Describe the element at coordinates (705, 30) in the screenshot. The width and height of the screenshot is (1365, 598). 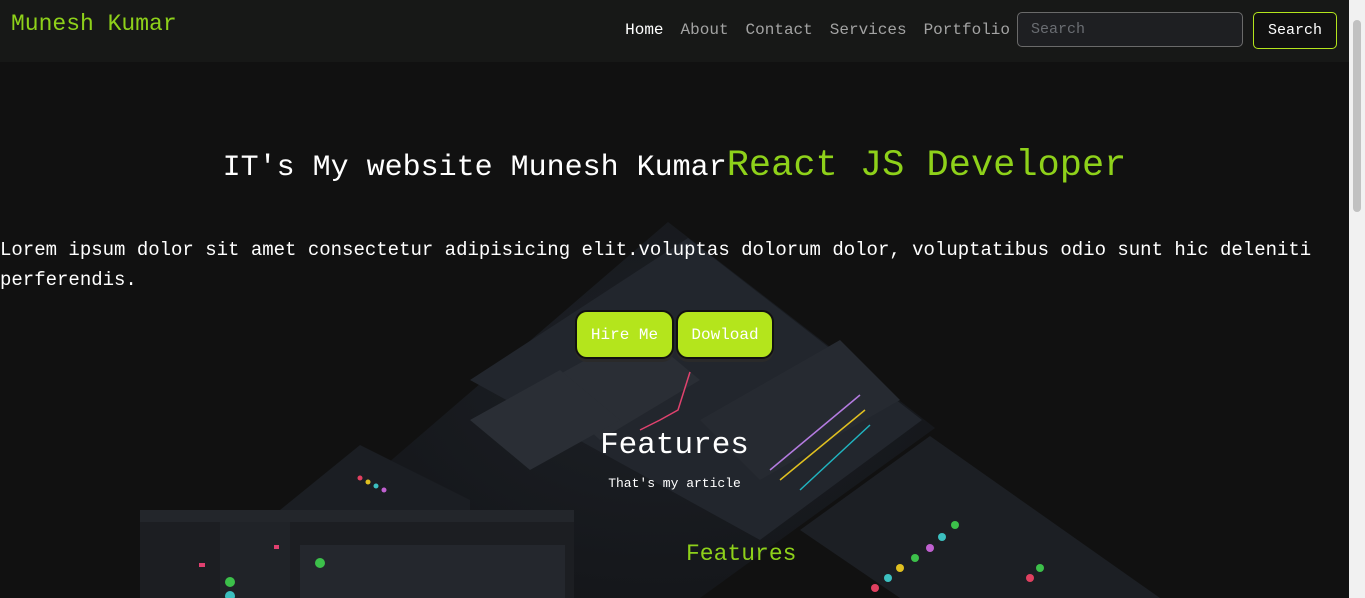
I see `nav-link-about: About` at that location.